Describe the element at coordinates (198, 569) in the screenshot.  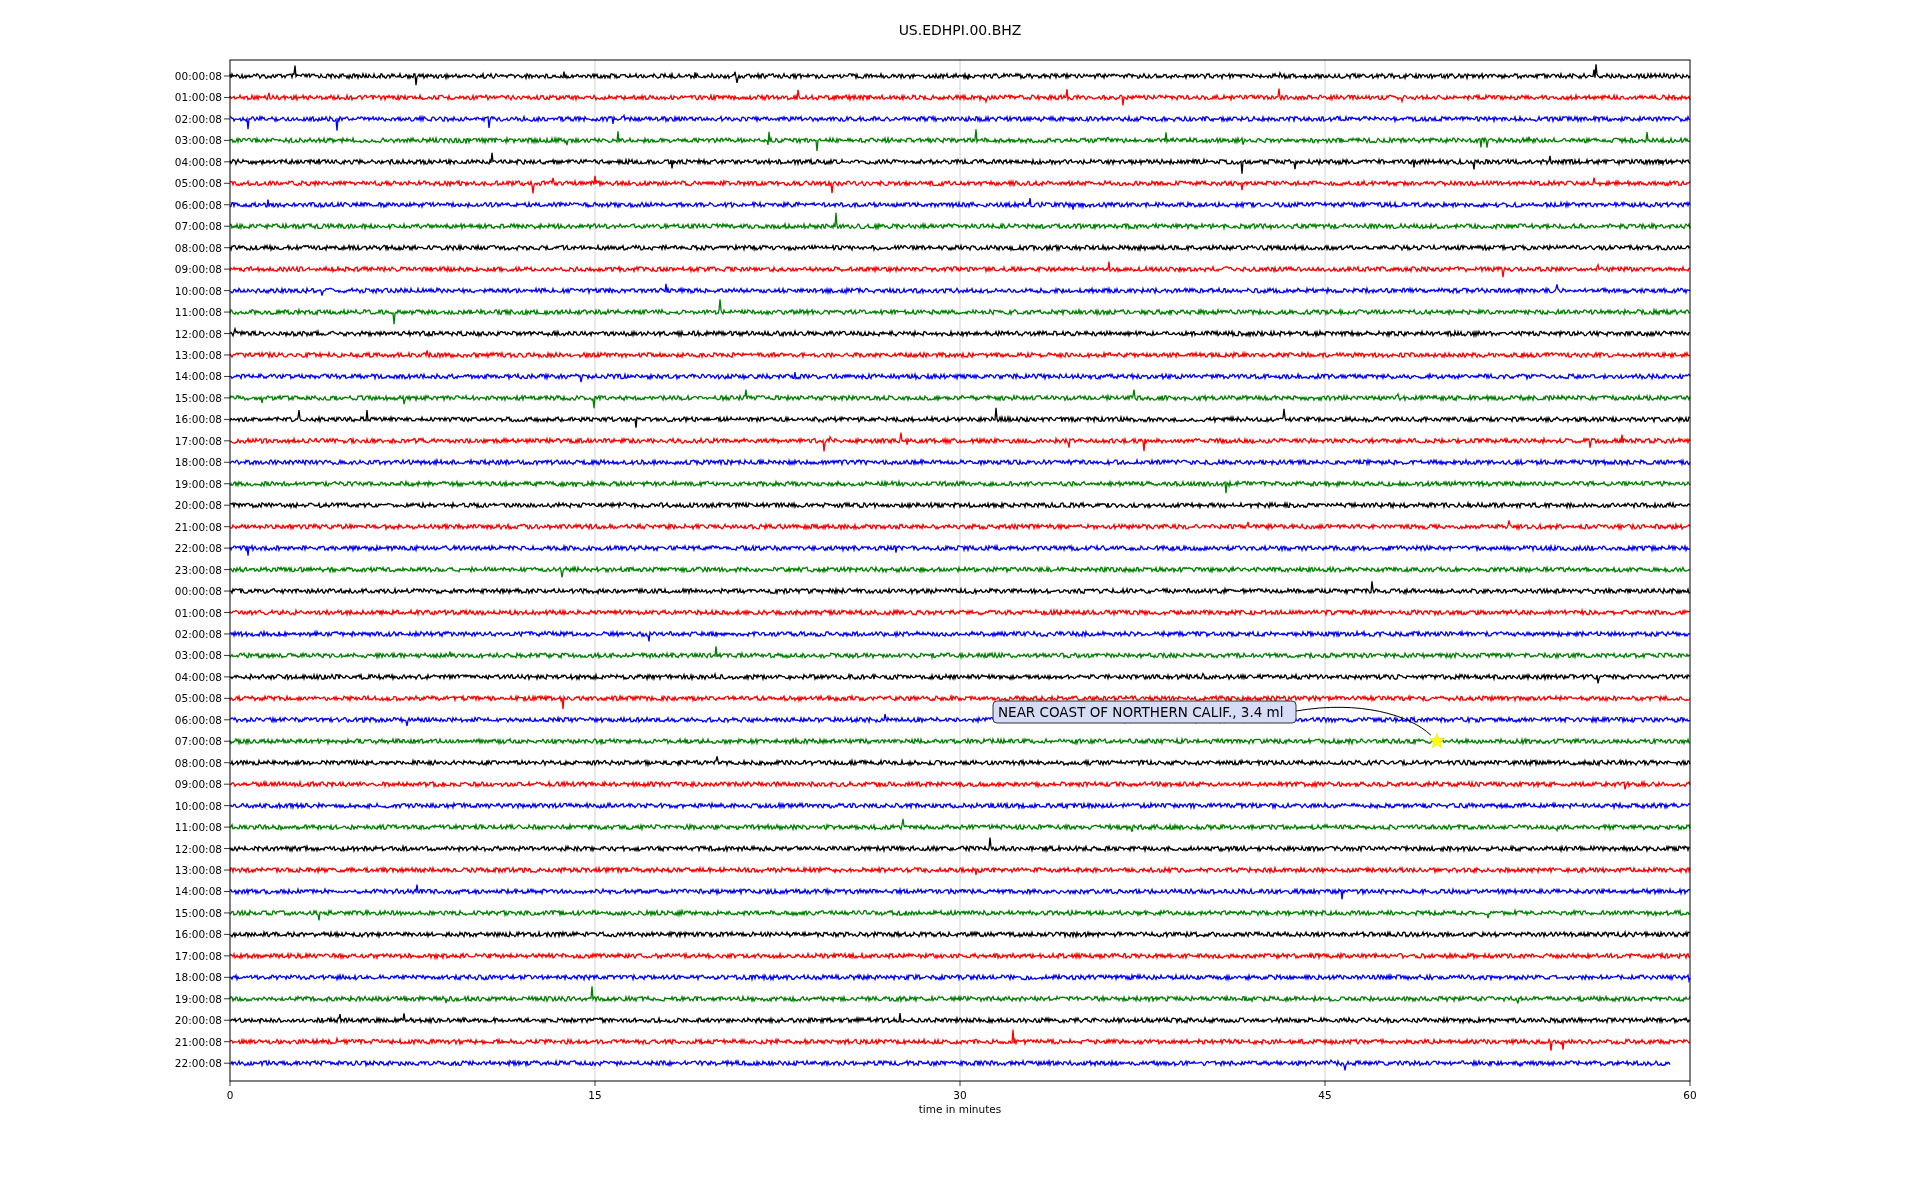
I see `hour-label: 23:00:08` at that location.